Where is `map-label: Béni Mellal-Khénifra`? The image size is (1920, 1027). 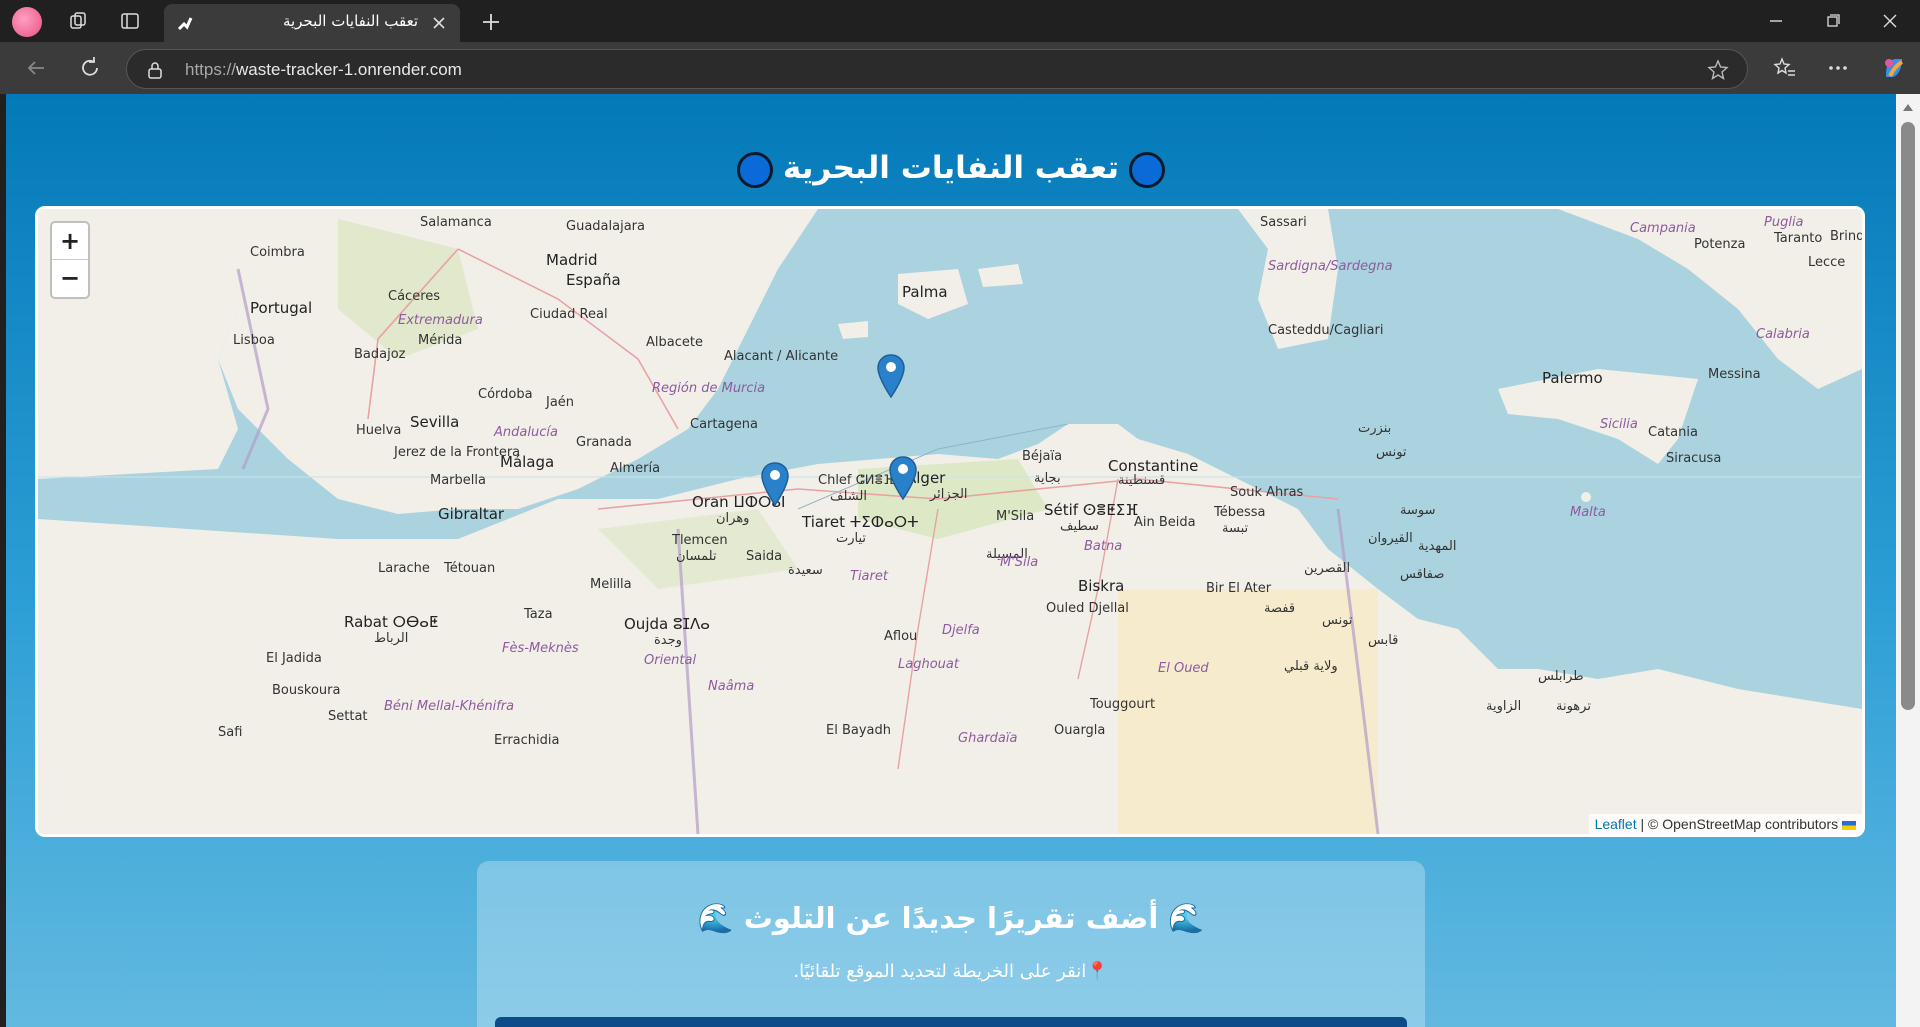 map-label: Béni Mellal-Khénifra is located at coordinates (449, 706).